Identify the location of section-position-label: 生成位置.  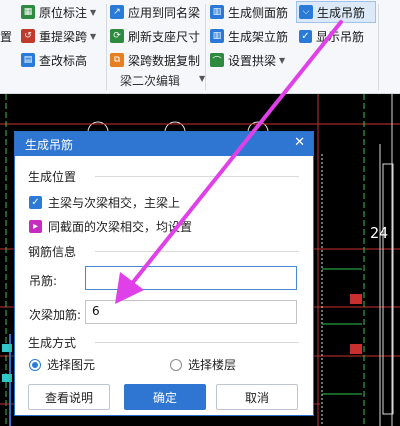
(52, 177).